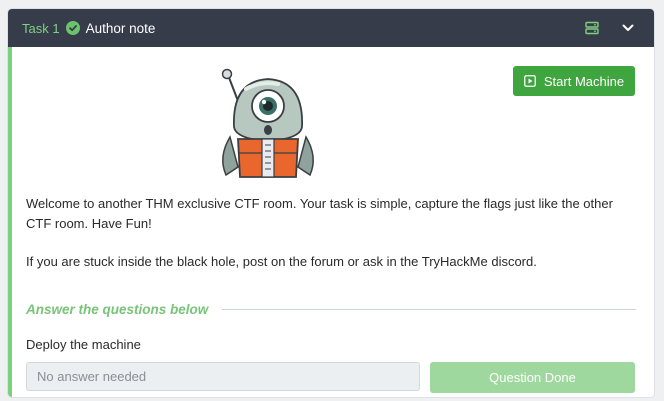 The width and height of the screenshot is (664, 401). Describe the element at coordinates (529, 81) in the screenshot. I see `play-icon` at that location.